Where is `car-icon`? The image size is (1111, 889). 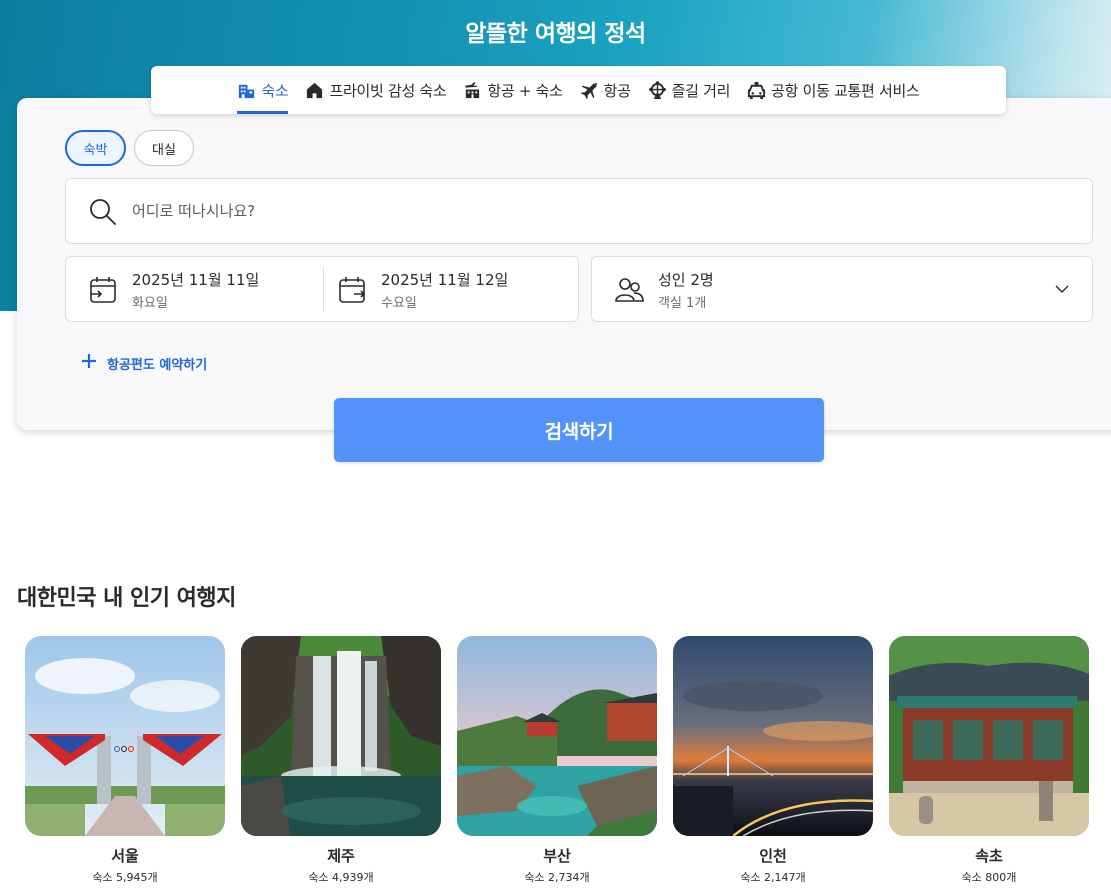
car-icon is located at coordinates (756, 90).